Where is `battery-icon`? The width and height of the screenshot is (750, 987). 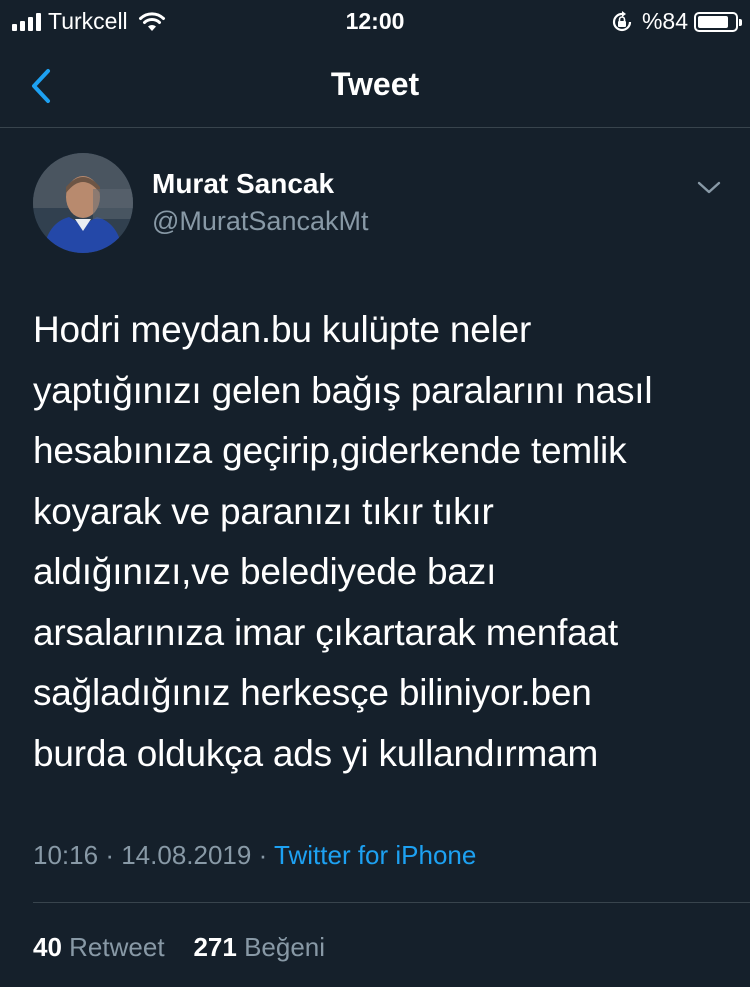 battery-icon is located at coordinates (718, 21).